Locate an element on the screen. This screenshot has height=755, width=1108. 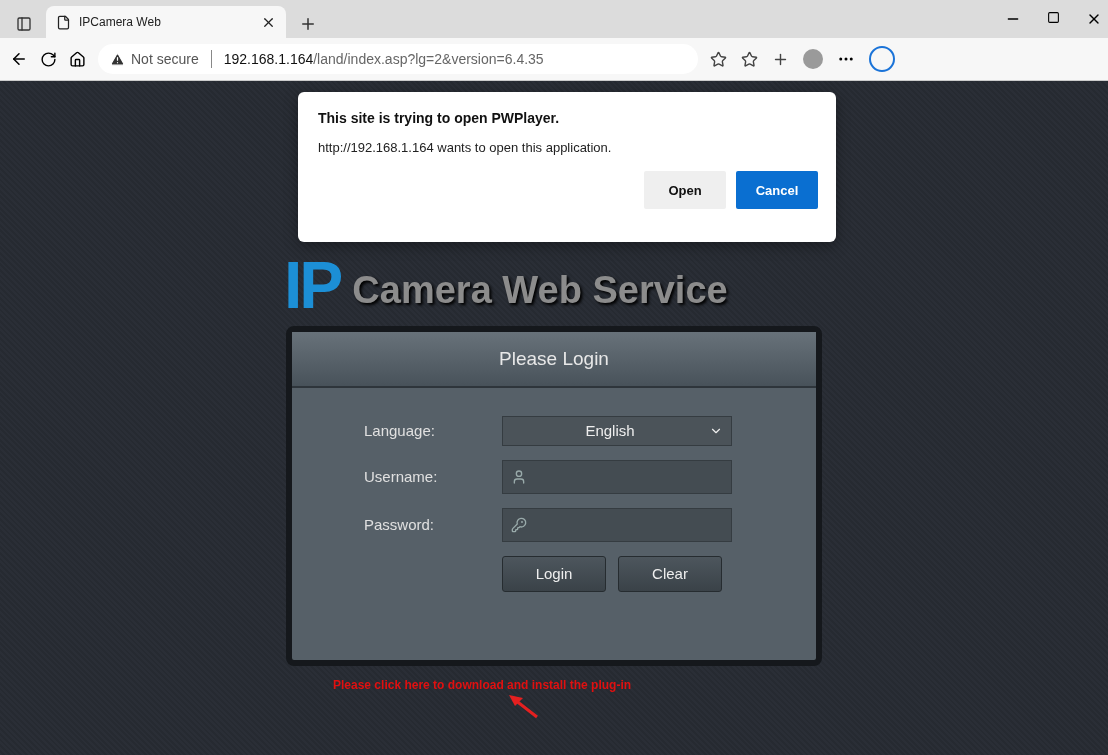
maximize-icon is located at coordinates (1053, 17).